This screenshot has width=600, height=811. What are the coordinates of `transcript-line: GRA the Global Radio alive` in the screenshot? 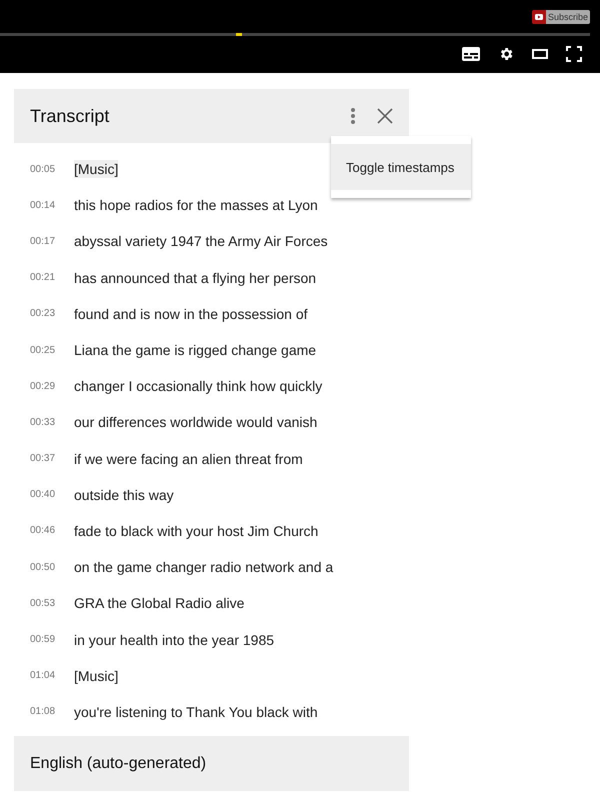 It's located at (159, 603).